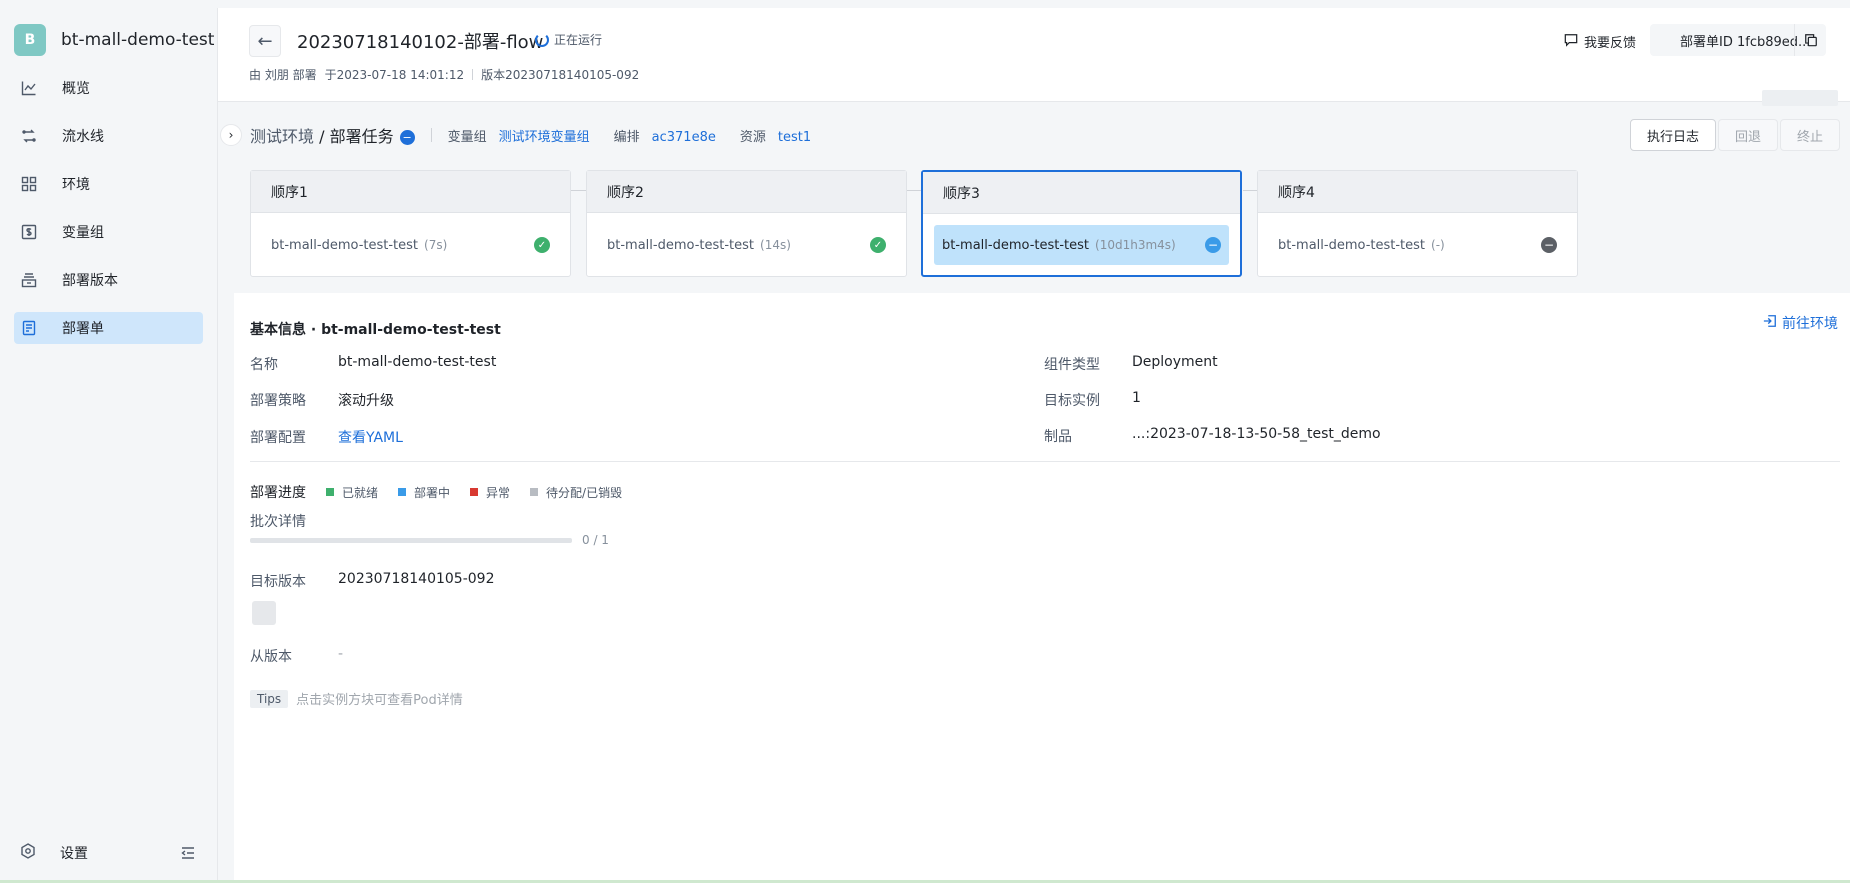 Image resolution: width=1850 pixels, height=883 pixels. What do you see at coordinates (372, 581) in the screenshot?
I see `target-version: 目标版本 20230718140105-092` at bounding box center [372, 581].